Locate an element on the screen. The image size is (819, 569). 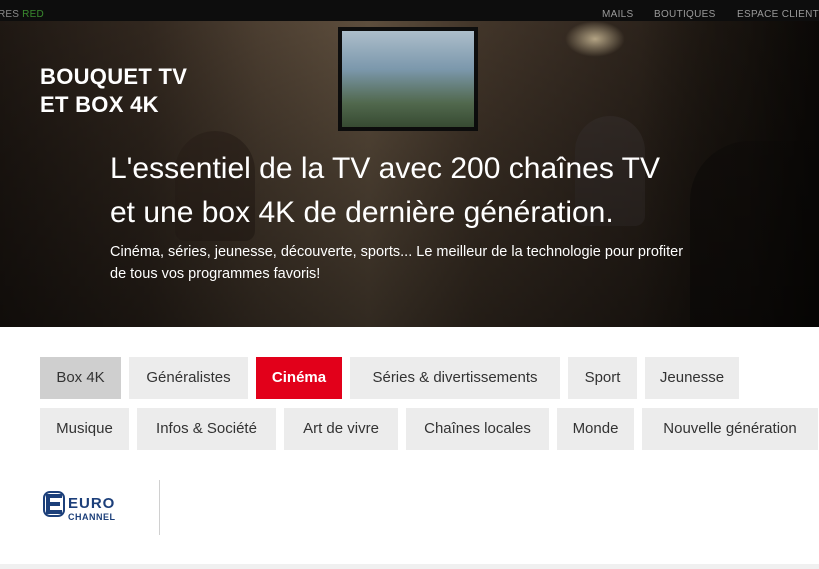
page-title: BOUQUET TV ET BOX 4K is located at coordinates (113, 91).